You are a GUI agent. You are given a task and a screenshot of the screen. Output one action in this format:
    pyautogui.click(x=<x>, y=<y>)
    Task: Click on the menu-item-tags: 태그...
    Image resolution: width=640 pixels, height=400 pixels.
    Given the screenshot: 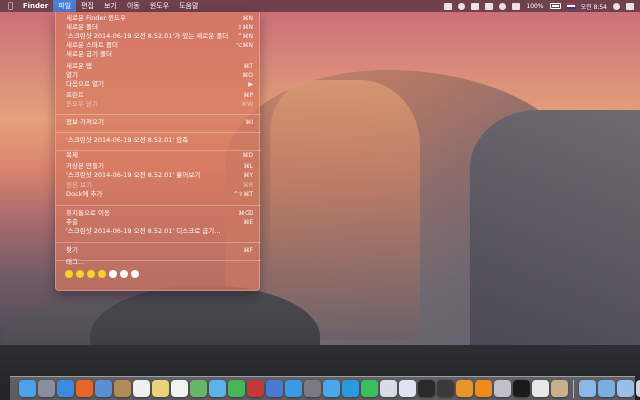 What is the action you would take?
    pyautogui.click(x=158, y=262)
    